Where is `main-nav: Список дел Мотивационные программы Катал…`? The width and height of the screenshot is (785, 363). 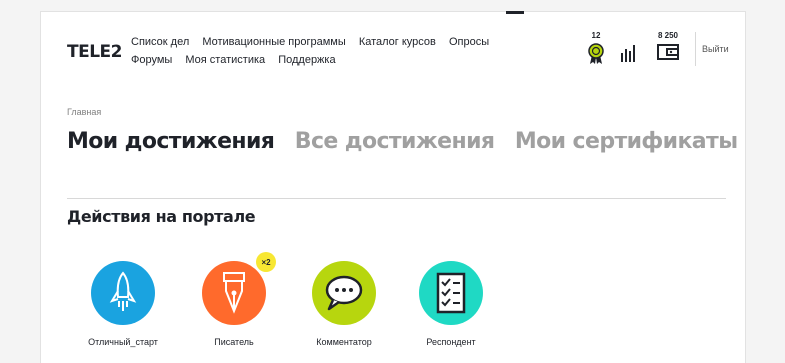
main-nav: Список дел Мотивационные программы Катал… is located at coordinates (311, 51).